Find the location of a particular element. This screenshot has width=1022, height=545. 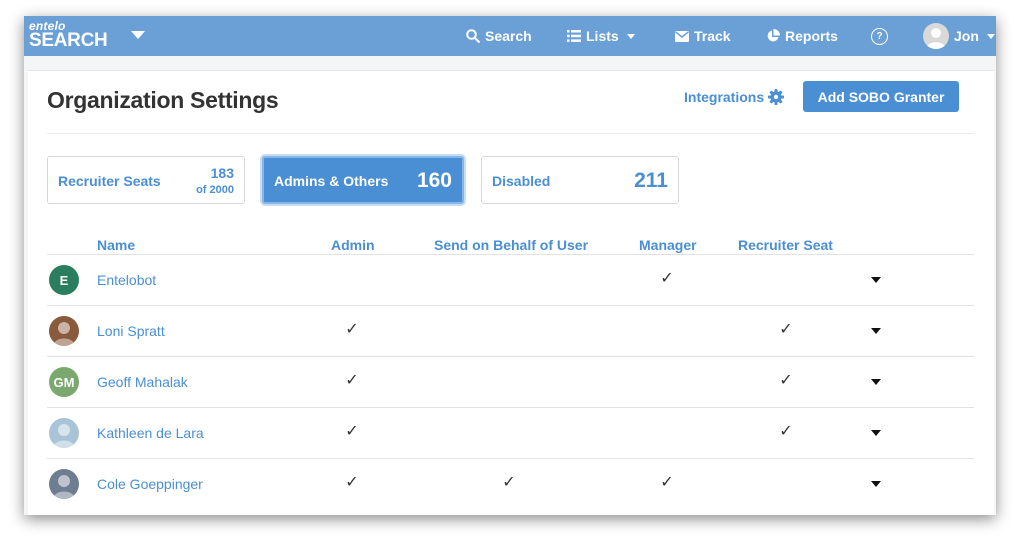

tab-recruiter-seats: Recruiter Seats 183 of 2000 is located at coordinates (146, 180).